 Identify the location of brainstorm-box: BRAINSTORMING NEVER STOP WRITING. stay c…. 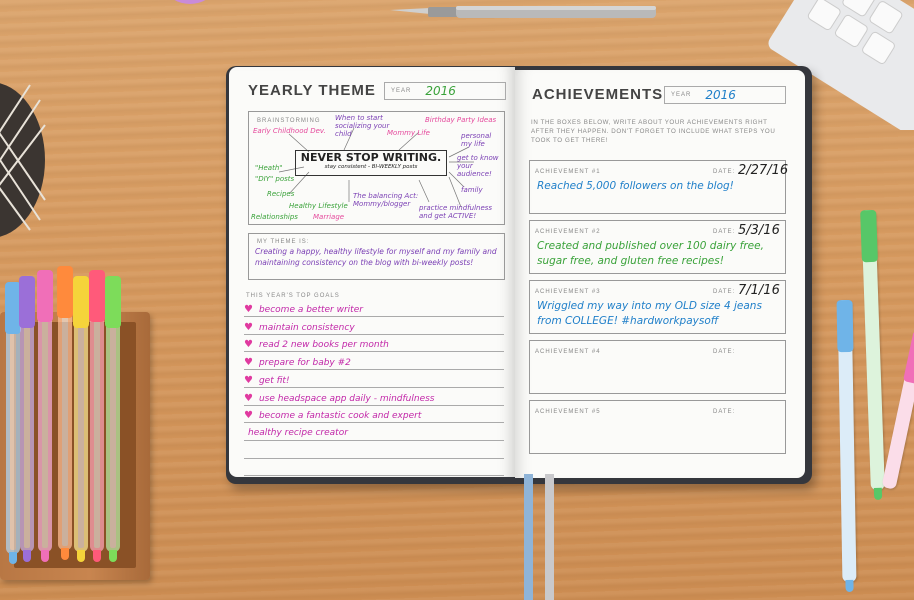
(376, 168).